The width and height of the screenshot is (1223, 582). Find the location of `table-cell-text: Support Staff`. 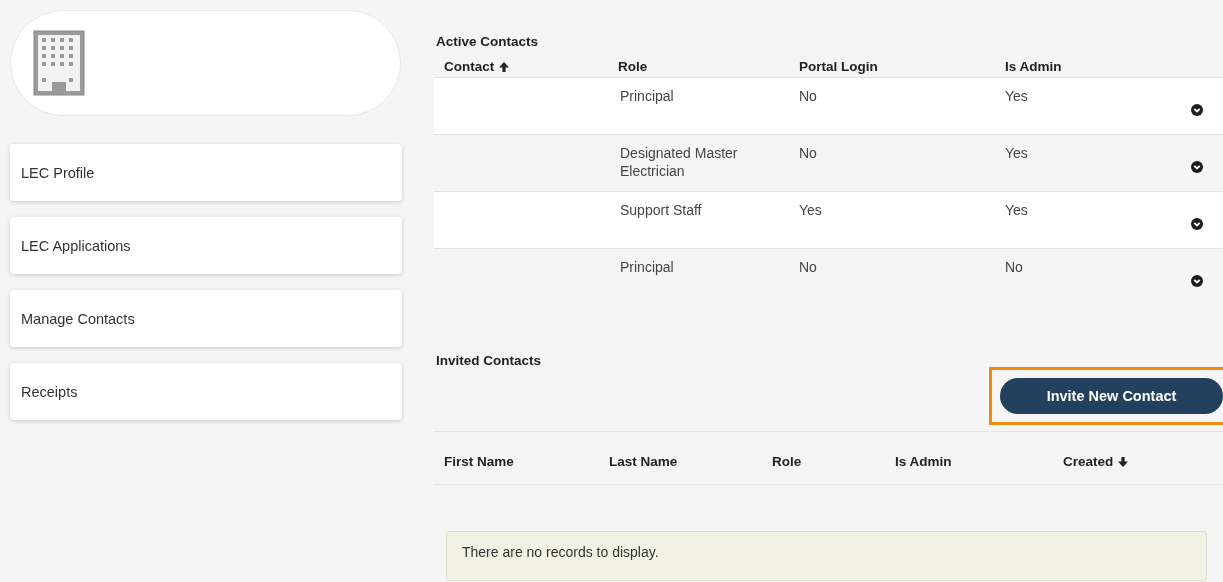

table-cell-text: Support Staff is located at coordinates (661, 210).